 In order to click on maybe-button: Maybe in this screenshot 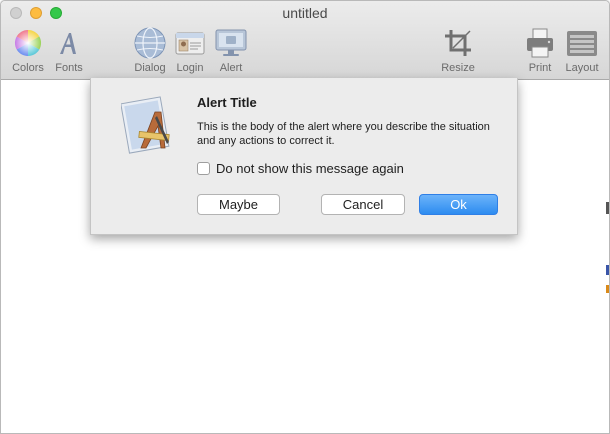, I will do `click(238, 204)`.